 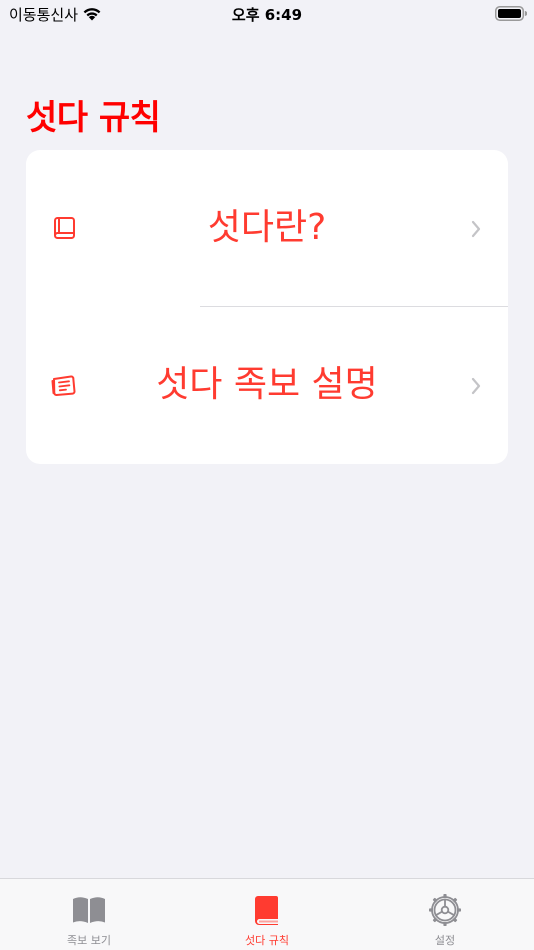 I want to click on status-bar: 이동통신사 오후 6:49, so click(x=267, y=14).